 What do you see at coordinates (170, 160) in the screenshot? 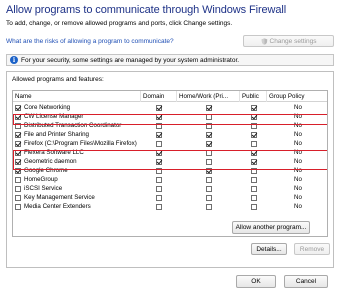
I see `highlight-flexera-geometric` at bounding box center [170, 160].